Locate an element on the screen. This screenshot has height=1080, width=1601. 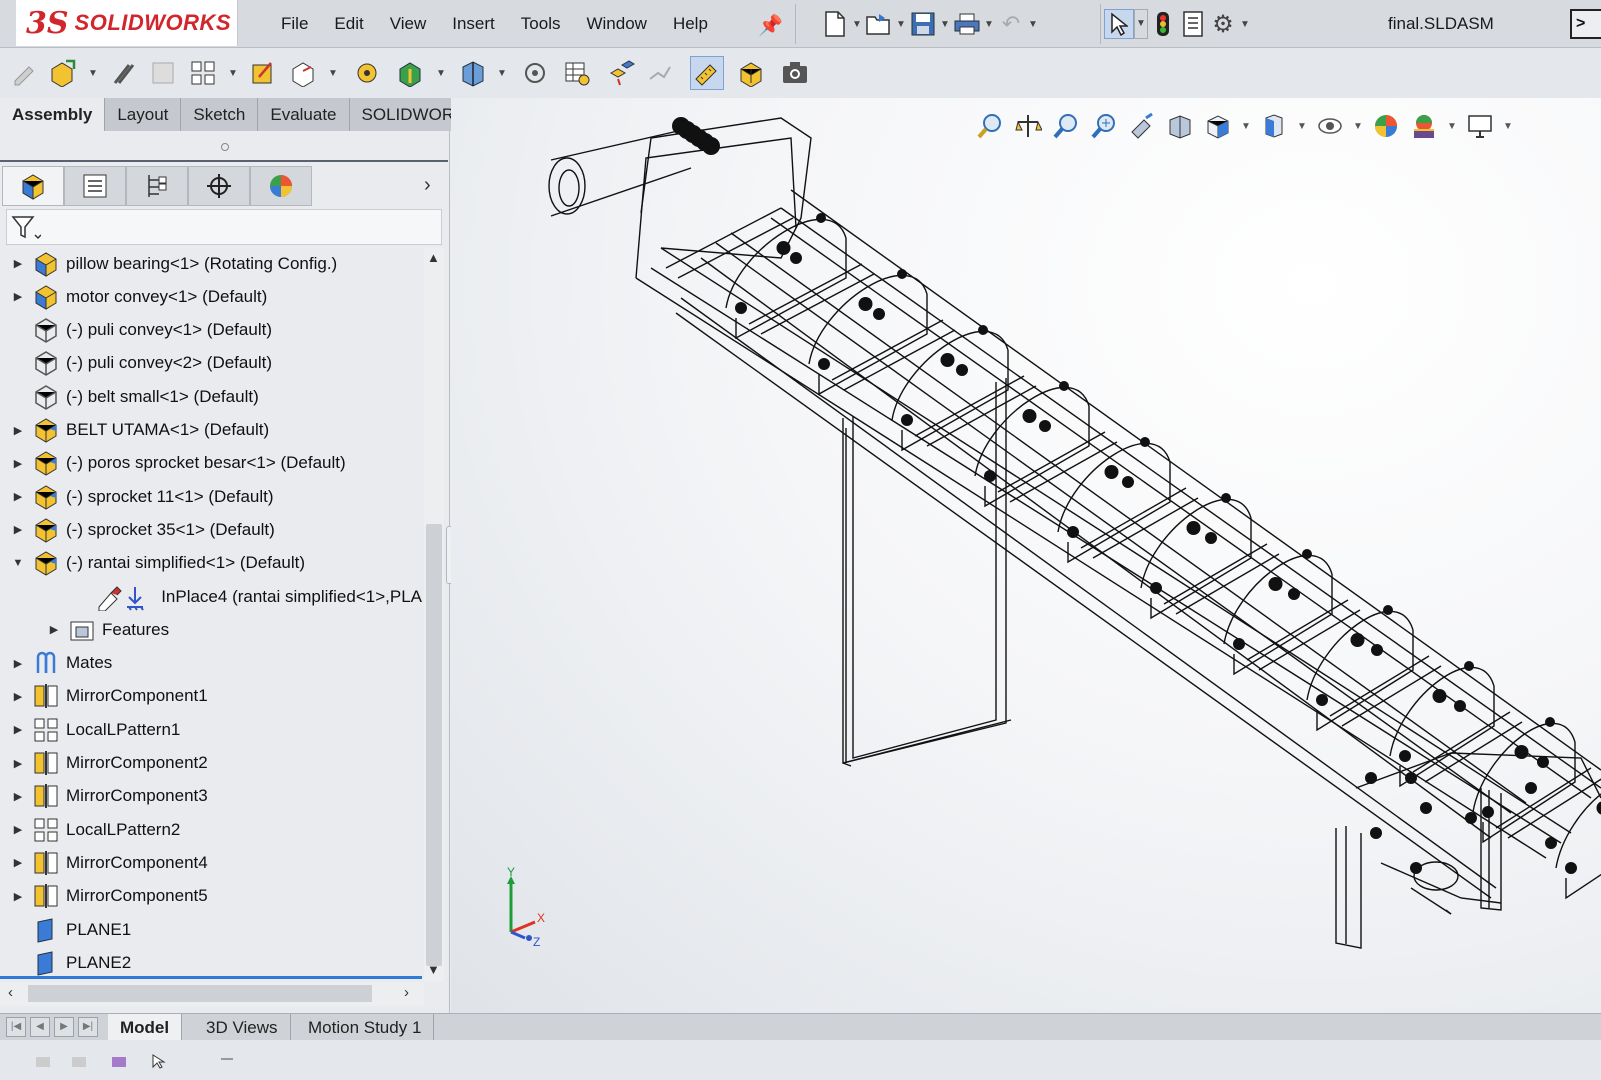
options-dropdown-icon: ▼ is located at coordinates (1245, 24).